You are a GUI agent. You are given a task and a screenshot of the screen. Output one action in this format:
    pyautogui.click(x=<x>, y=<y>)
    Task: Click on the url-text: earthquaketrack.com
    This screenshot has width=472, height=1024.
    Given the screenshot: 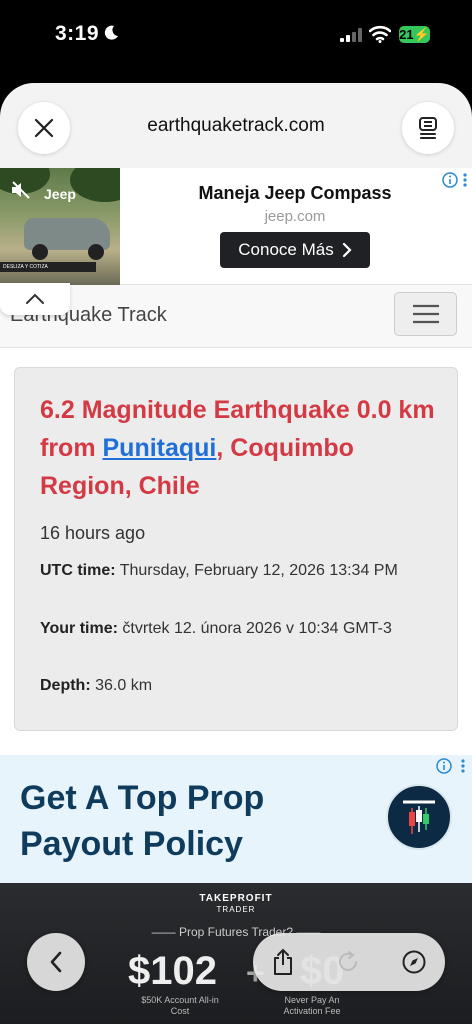 What is the action you would take?
    pyautogui.click(x=236, y=126)
    